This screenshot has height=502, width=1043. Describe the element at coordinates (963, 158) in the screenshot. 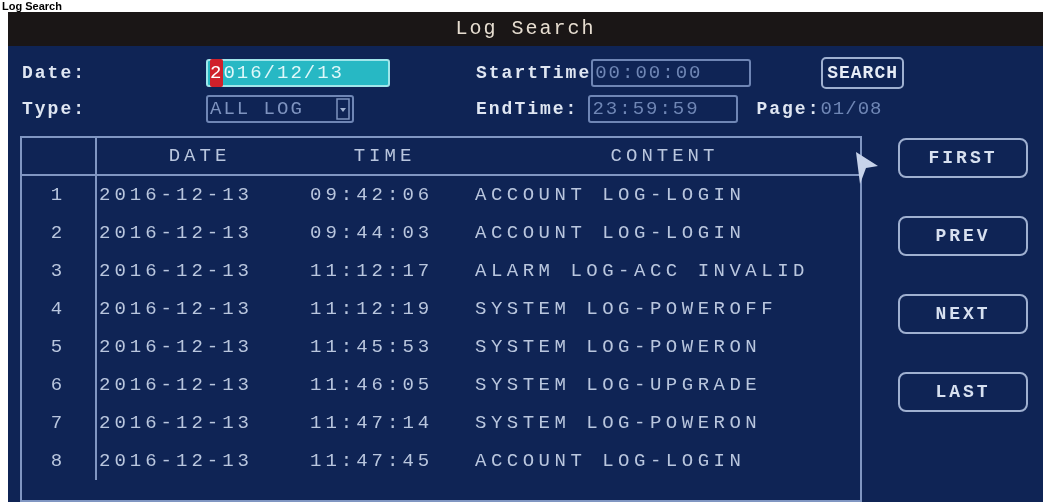

I see `page-nav-button: FIRST` at that location.